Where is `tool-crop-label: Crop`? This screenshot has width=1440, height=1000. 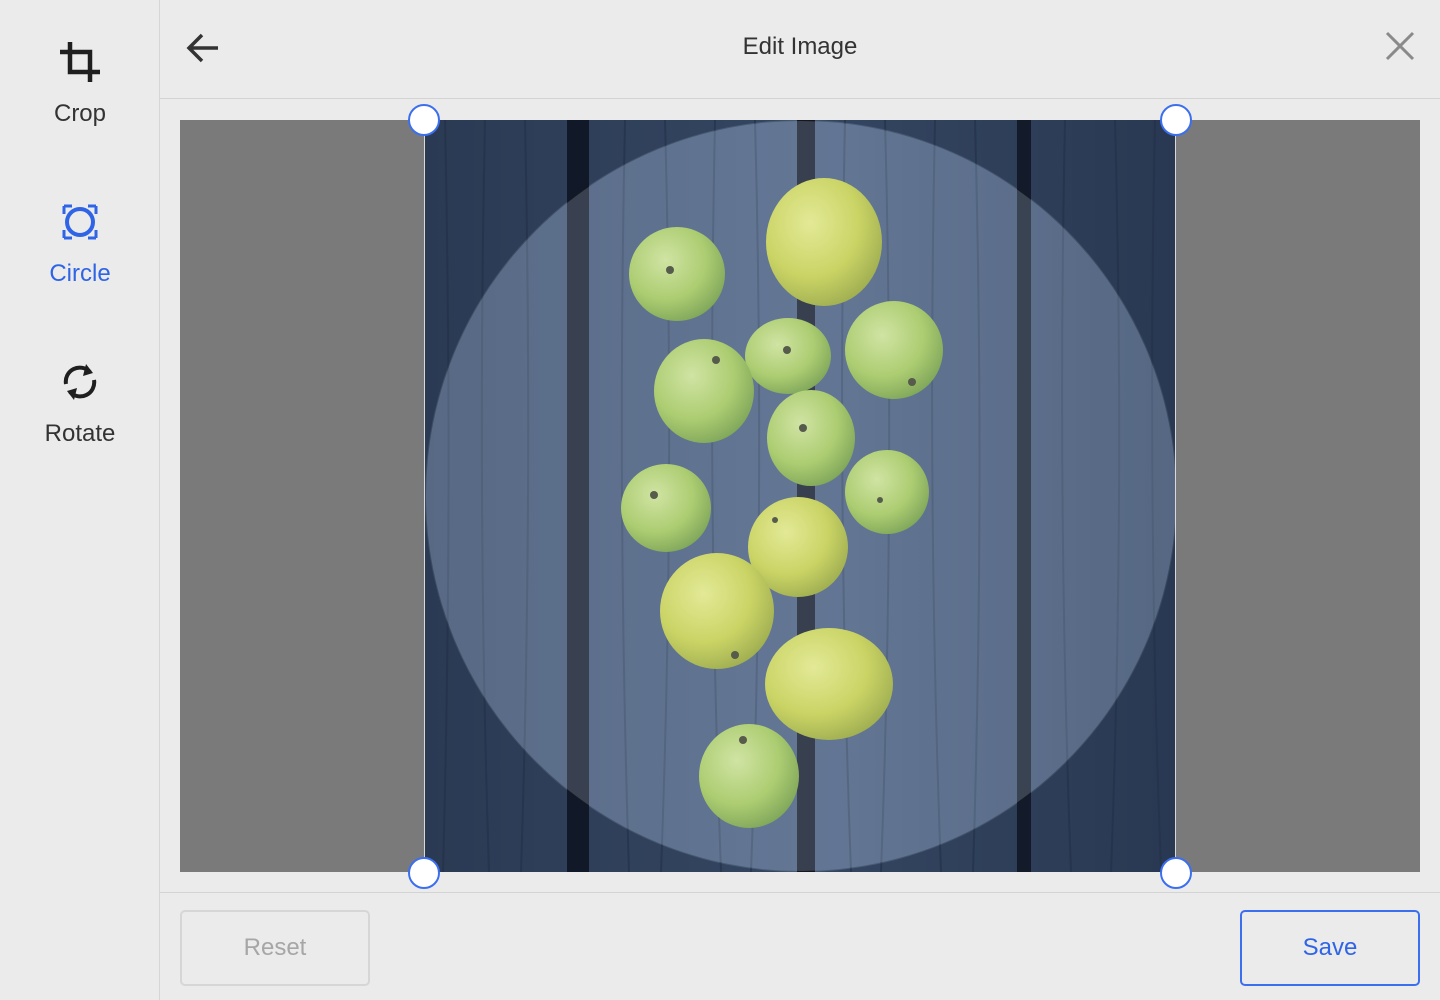 tool-crop-label: Crop is located at coordinates (80, 113).